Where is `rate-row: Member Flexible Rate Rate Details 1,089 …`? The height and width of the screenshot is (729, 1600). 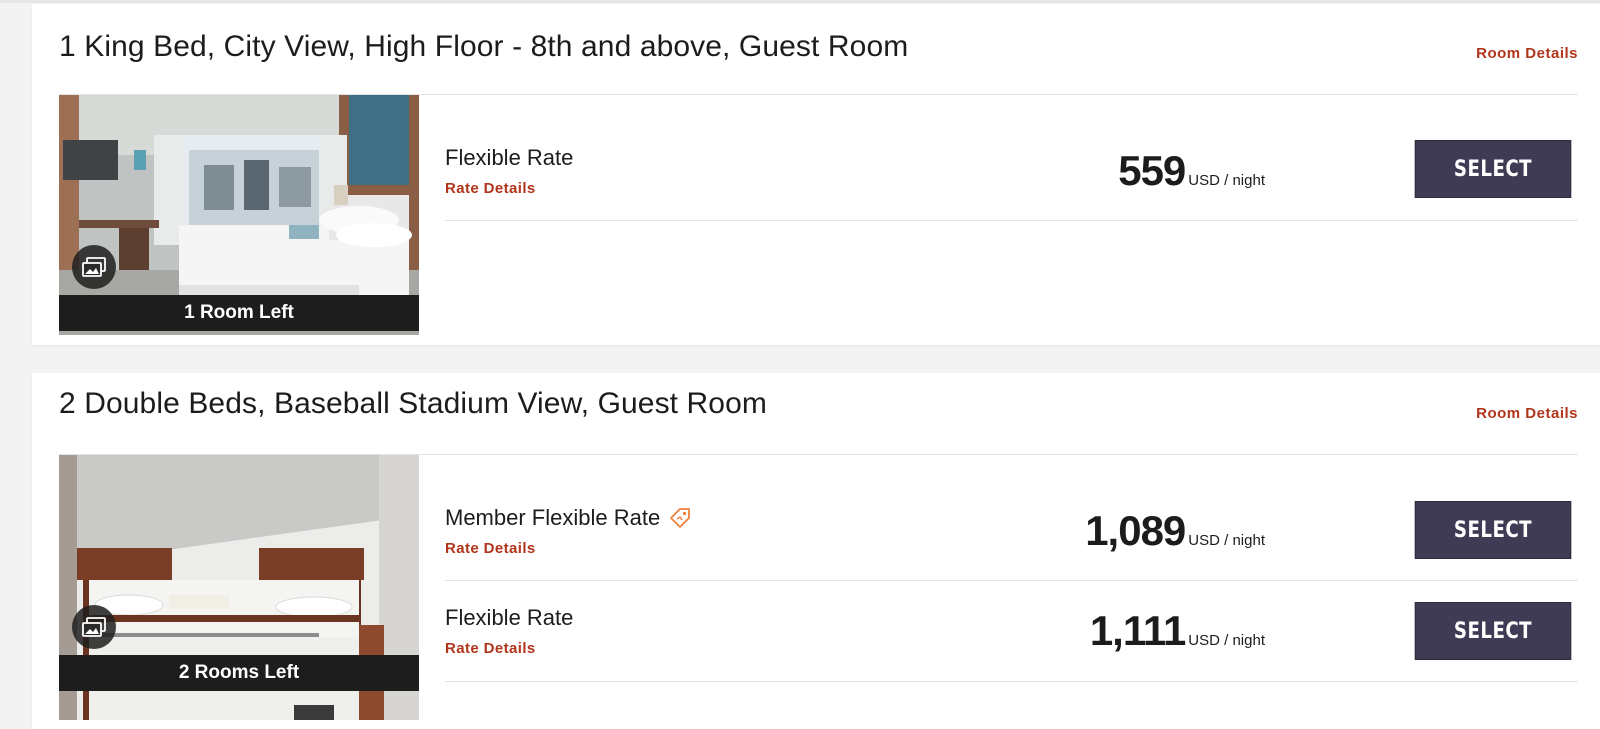 rate-row: Member Flexible Rate Rate Details 1,089 … is located at coordinates (1011, 518).